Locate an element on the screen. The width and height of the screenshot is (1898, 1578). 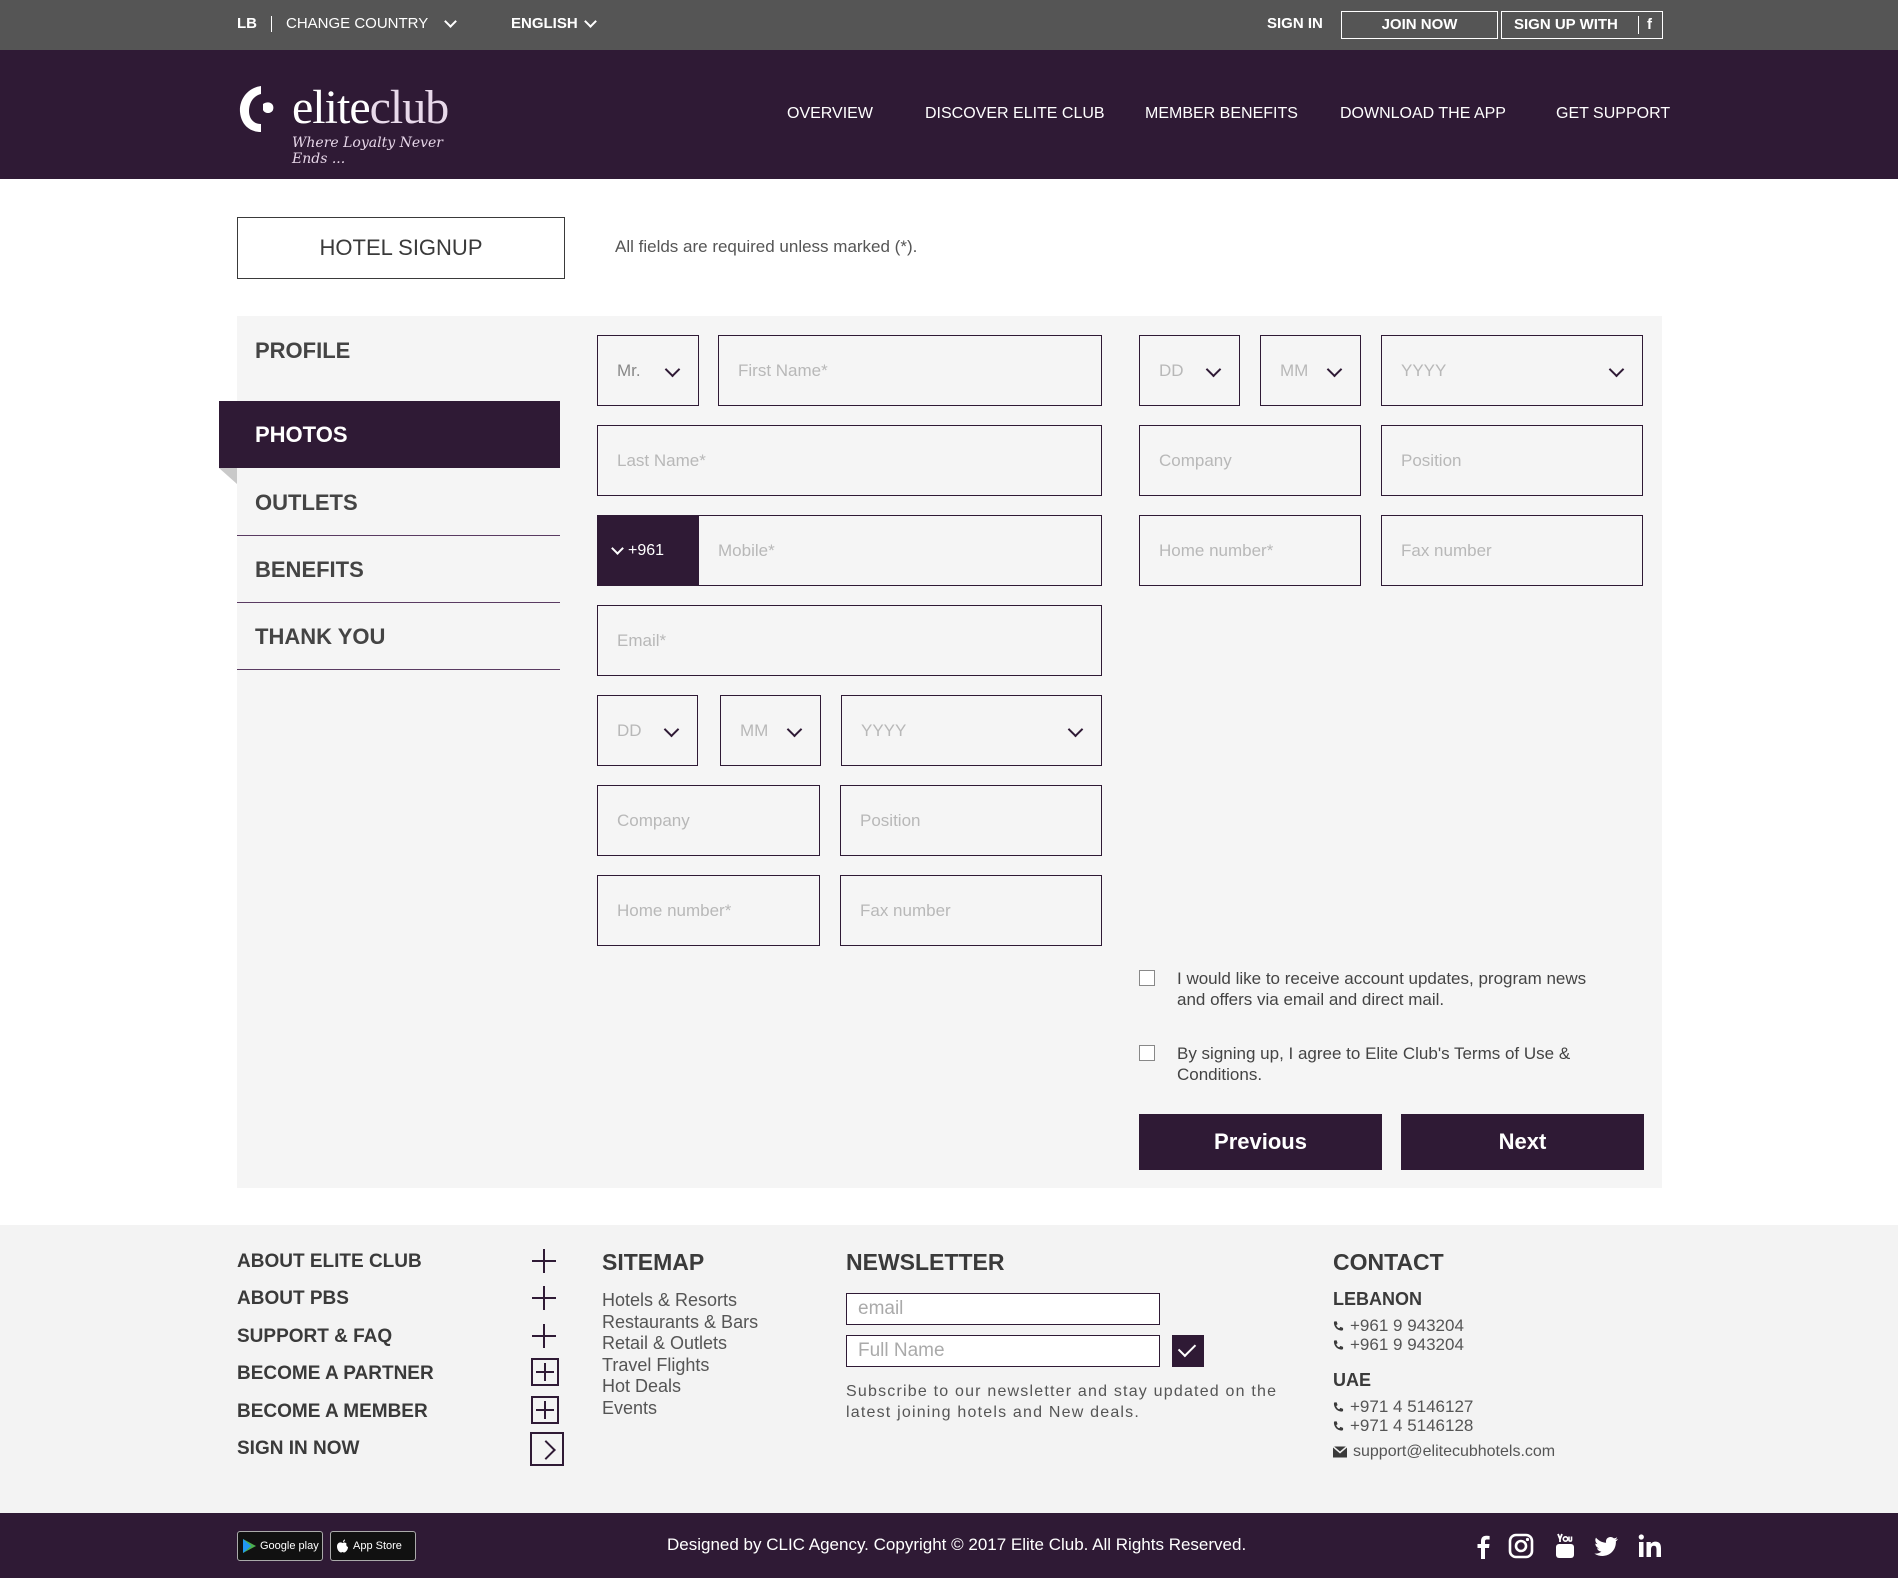
footer-about-pbs: ABOUT PBS is located at coordinates (293, 1299).